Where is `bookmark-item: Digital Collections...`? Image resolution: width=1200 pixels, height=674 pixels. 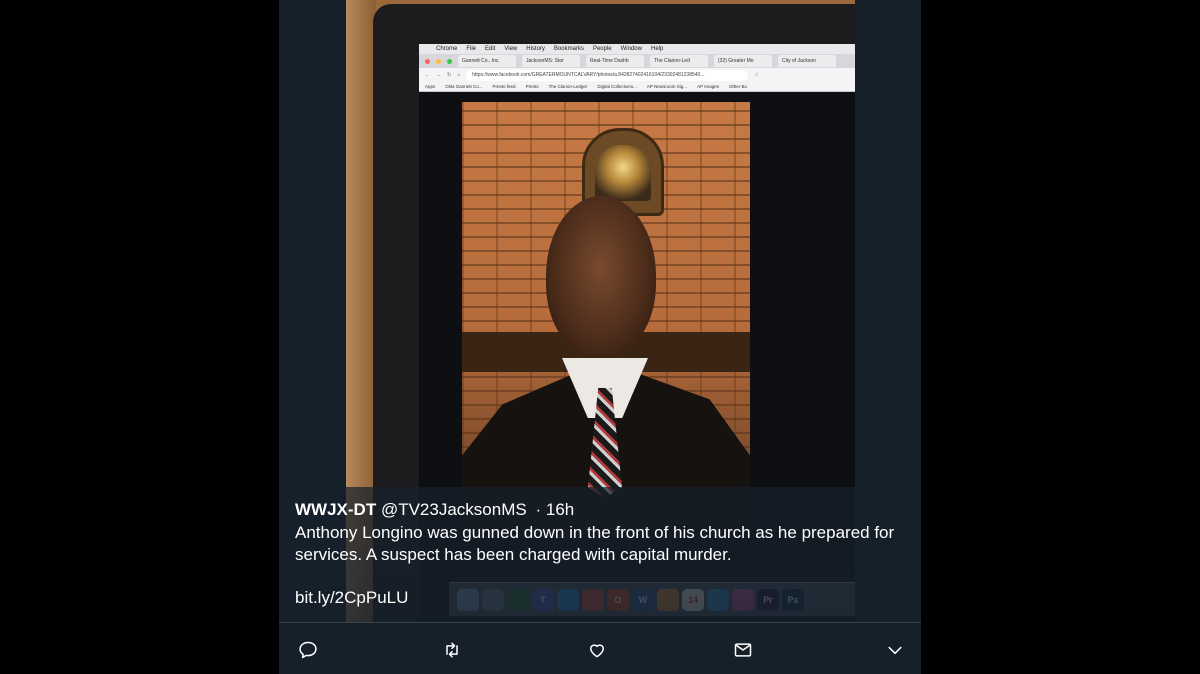
bookmark-item: Digital Collections... is located at coordinates (617, 86).